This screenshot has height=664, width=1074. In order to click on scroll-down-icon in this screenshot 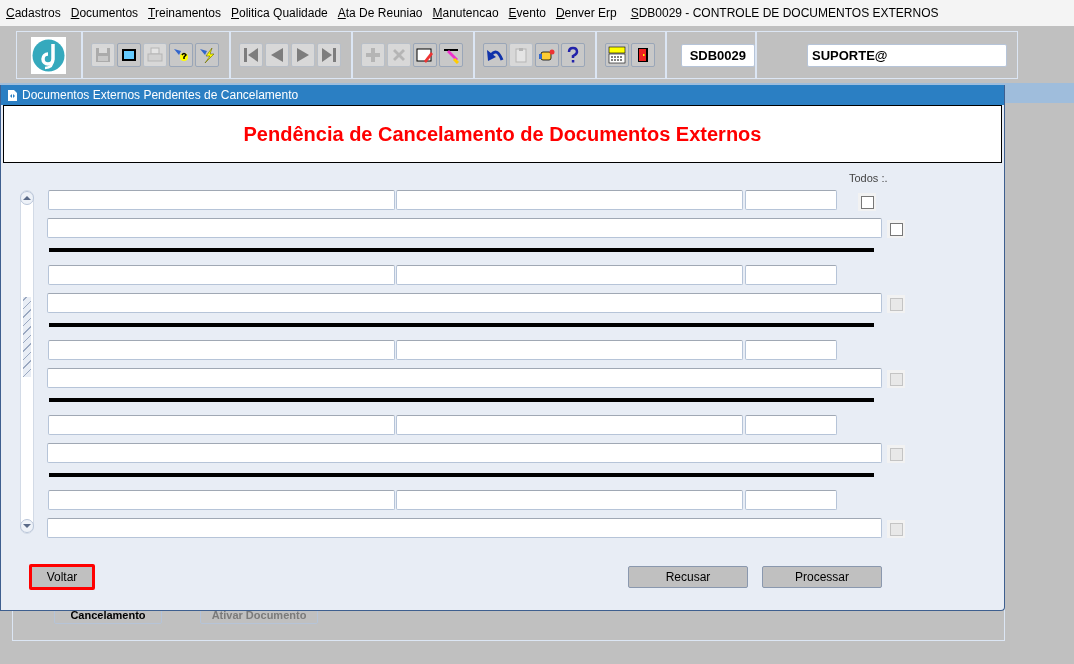, I will do `click(27, 526)`.